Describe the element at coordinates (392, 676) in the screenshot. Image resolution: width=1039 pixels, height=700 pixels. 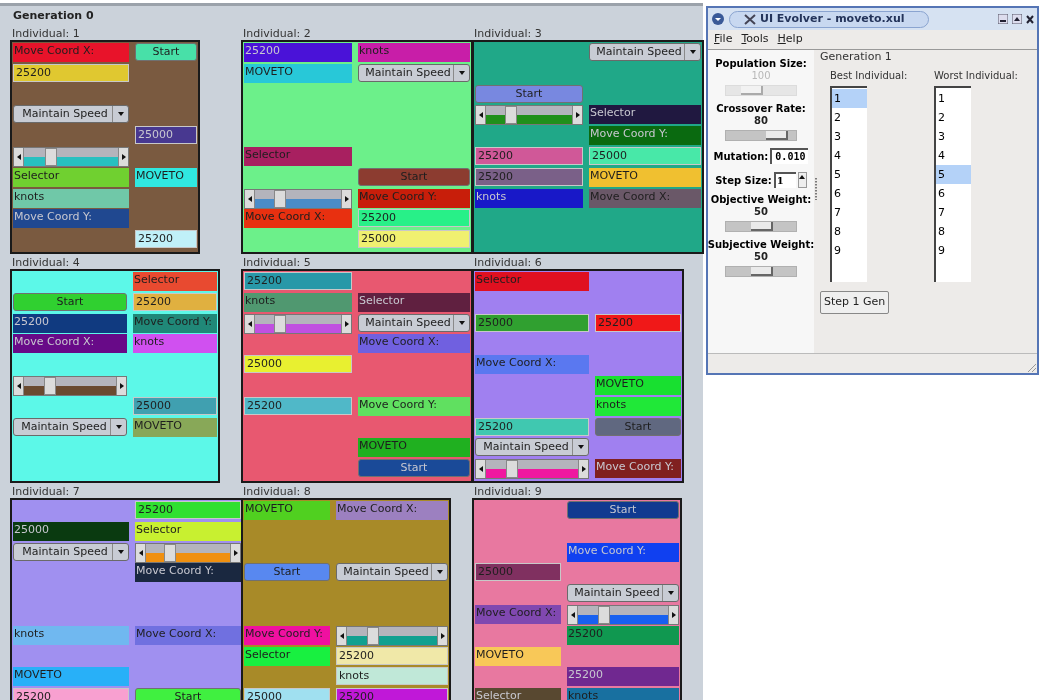
I see `text-field: knots` at that location.